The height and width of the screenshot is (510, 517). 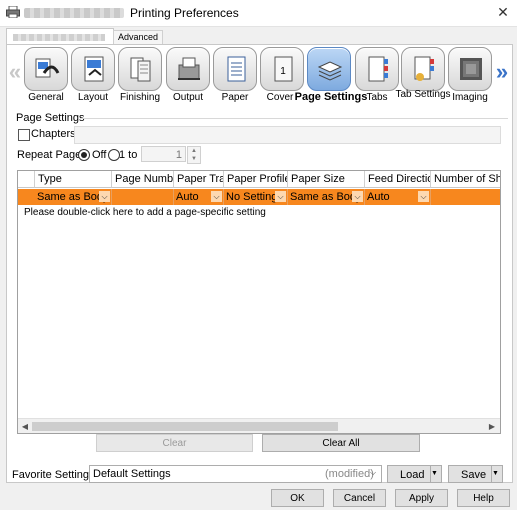 I want to click on load-label: Load, so click(x=412, y=475).